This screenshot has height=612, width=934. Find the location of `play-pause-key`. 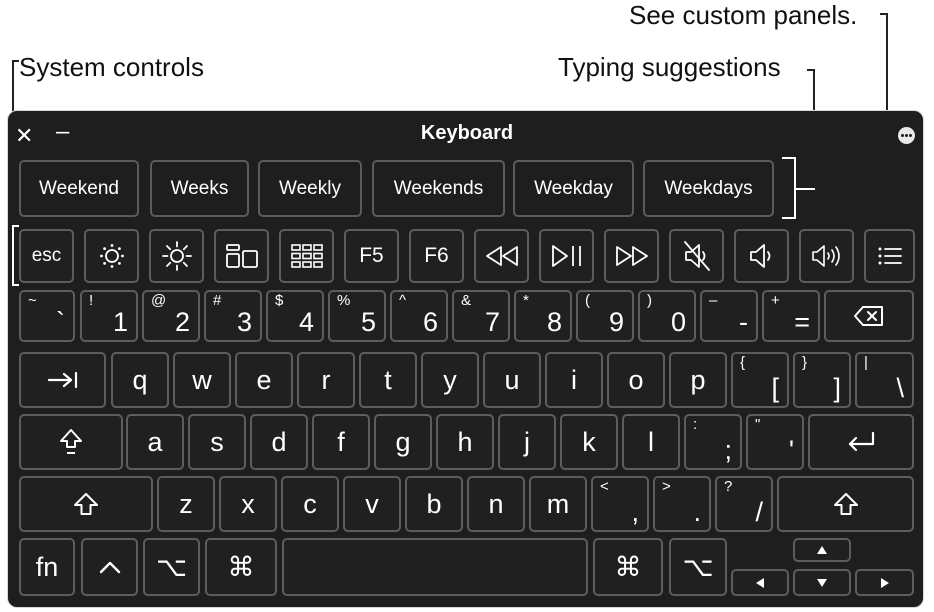

play-pause-key is located at coordinates (566, 256).